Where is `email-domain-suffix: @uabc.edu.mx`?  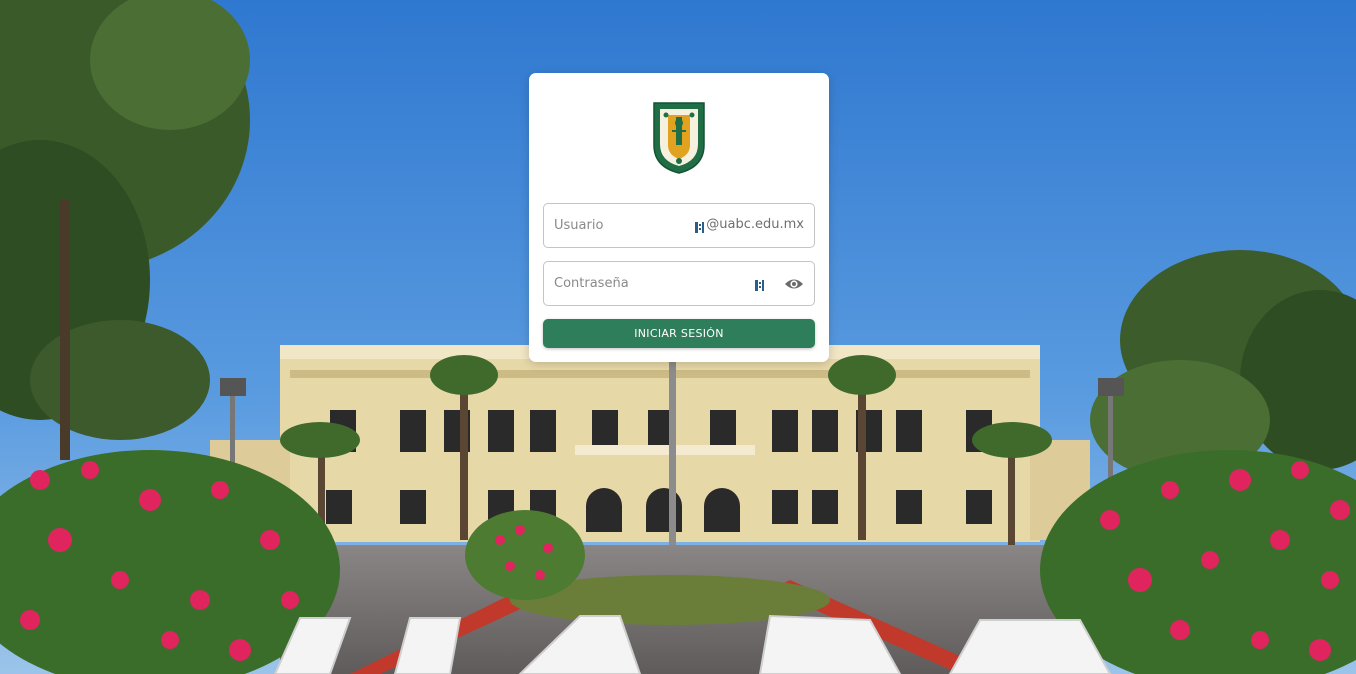 email-domain-suffix: @uabc.edu.mx is located at coordinates (755, 224).